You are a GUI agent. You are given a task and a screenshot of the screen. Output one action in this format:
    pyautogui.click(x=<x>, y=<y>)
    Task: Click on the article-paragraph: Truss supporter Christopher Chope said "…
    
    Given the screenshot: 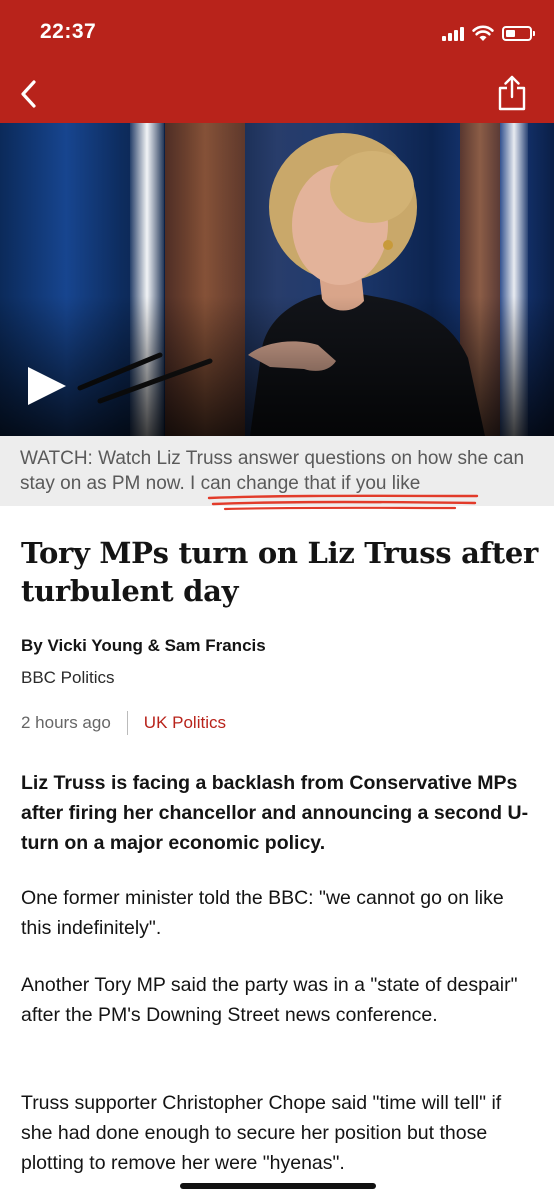 What is the action you would take?
    pyautogui.click(x=261, y=1133)
    